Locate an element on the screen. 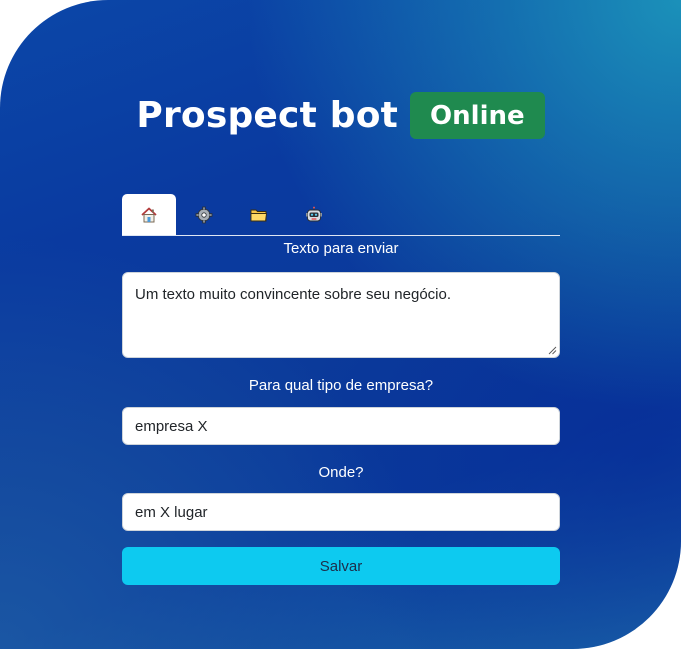 Image resolution: width=681 pixels, height=649 pixels. folder-icon is located at coordinates (259, 215).